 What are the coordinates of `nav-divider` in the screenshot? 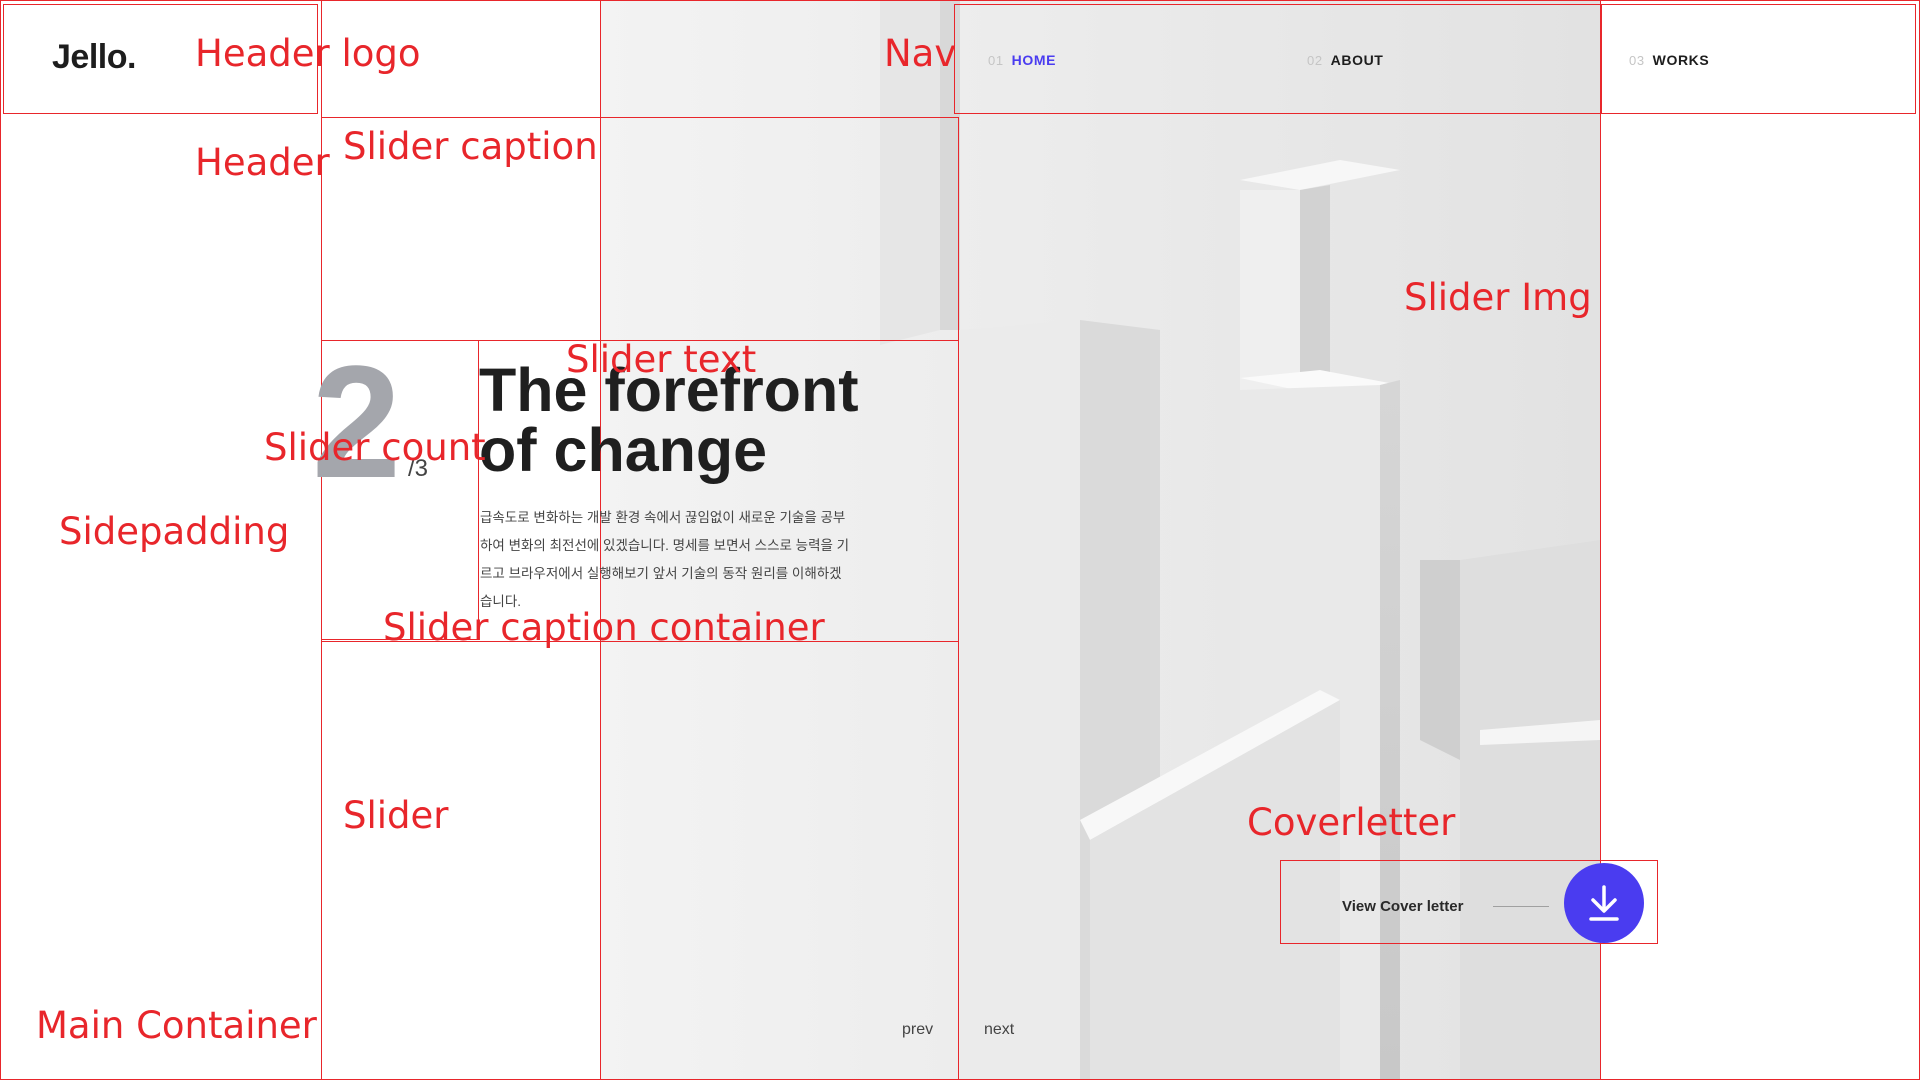 It's located at (1601, 59).